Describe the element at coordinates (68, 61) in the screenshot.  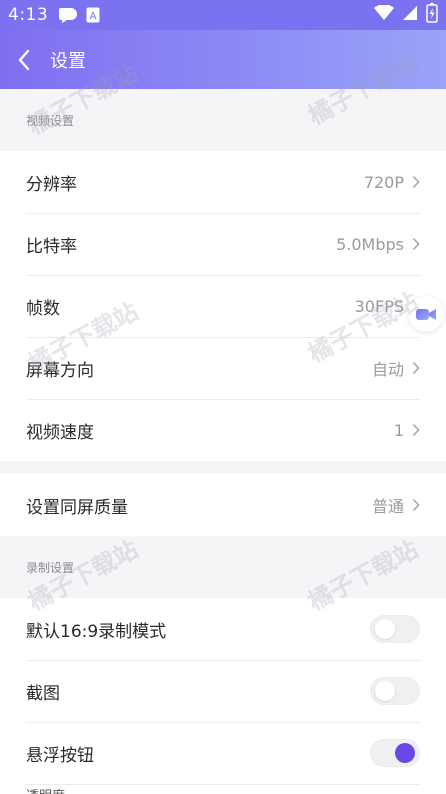
I see `page-title: 设置` at that location.